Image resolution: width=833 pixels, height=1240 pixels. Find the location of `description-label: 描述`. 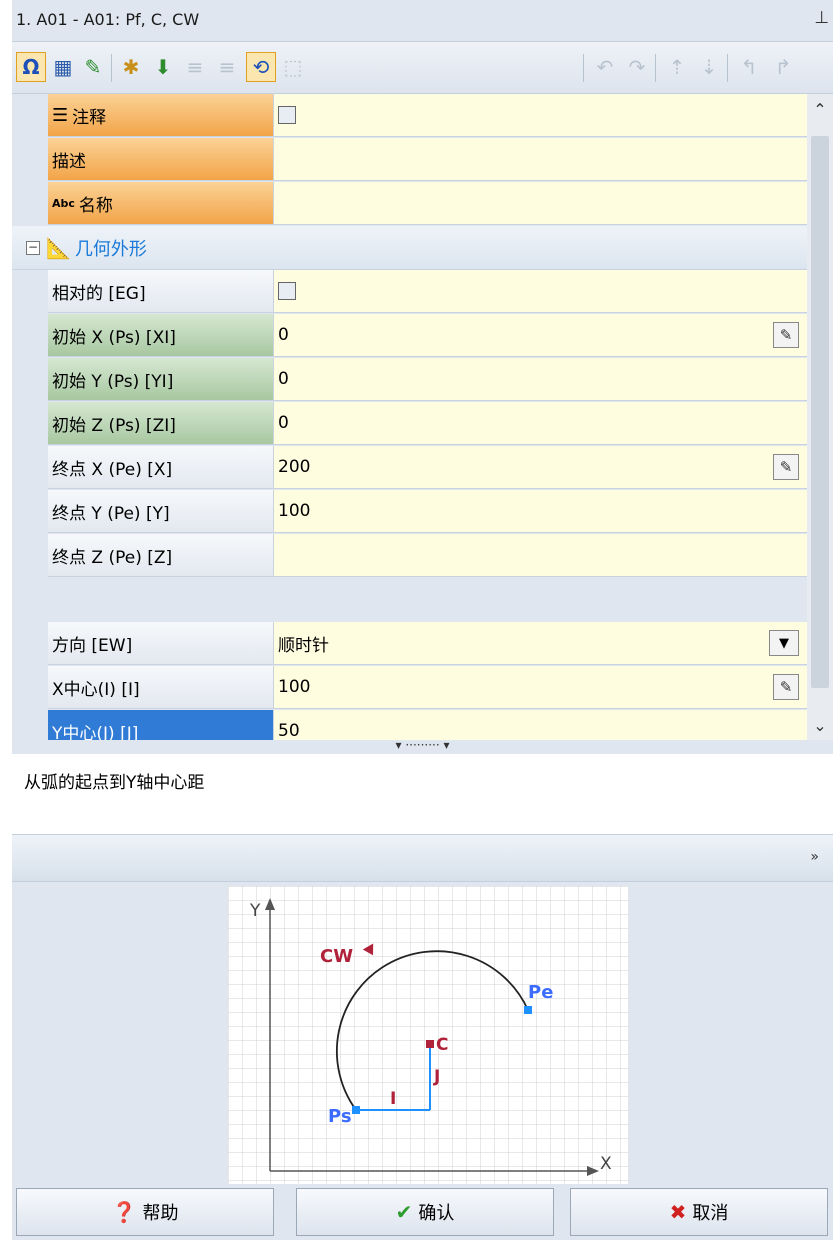

description-label: 描述 is located at coordinates (69, 161).